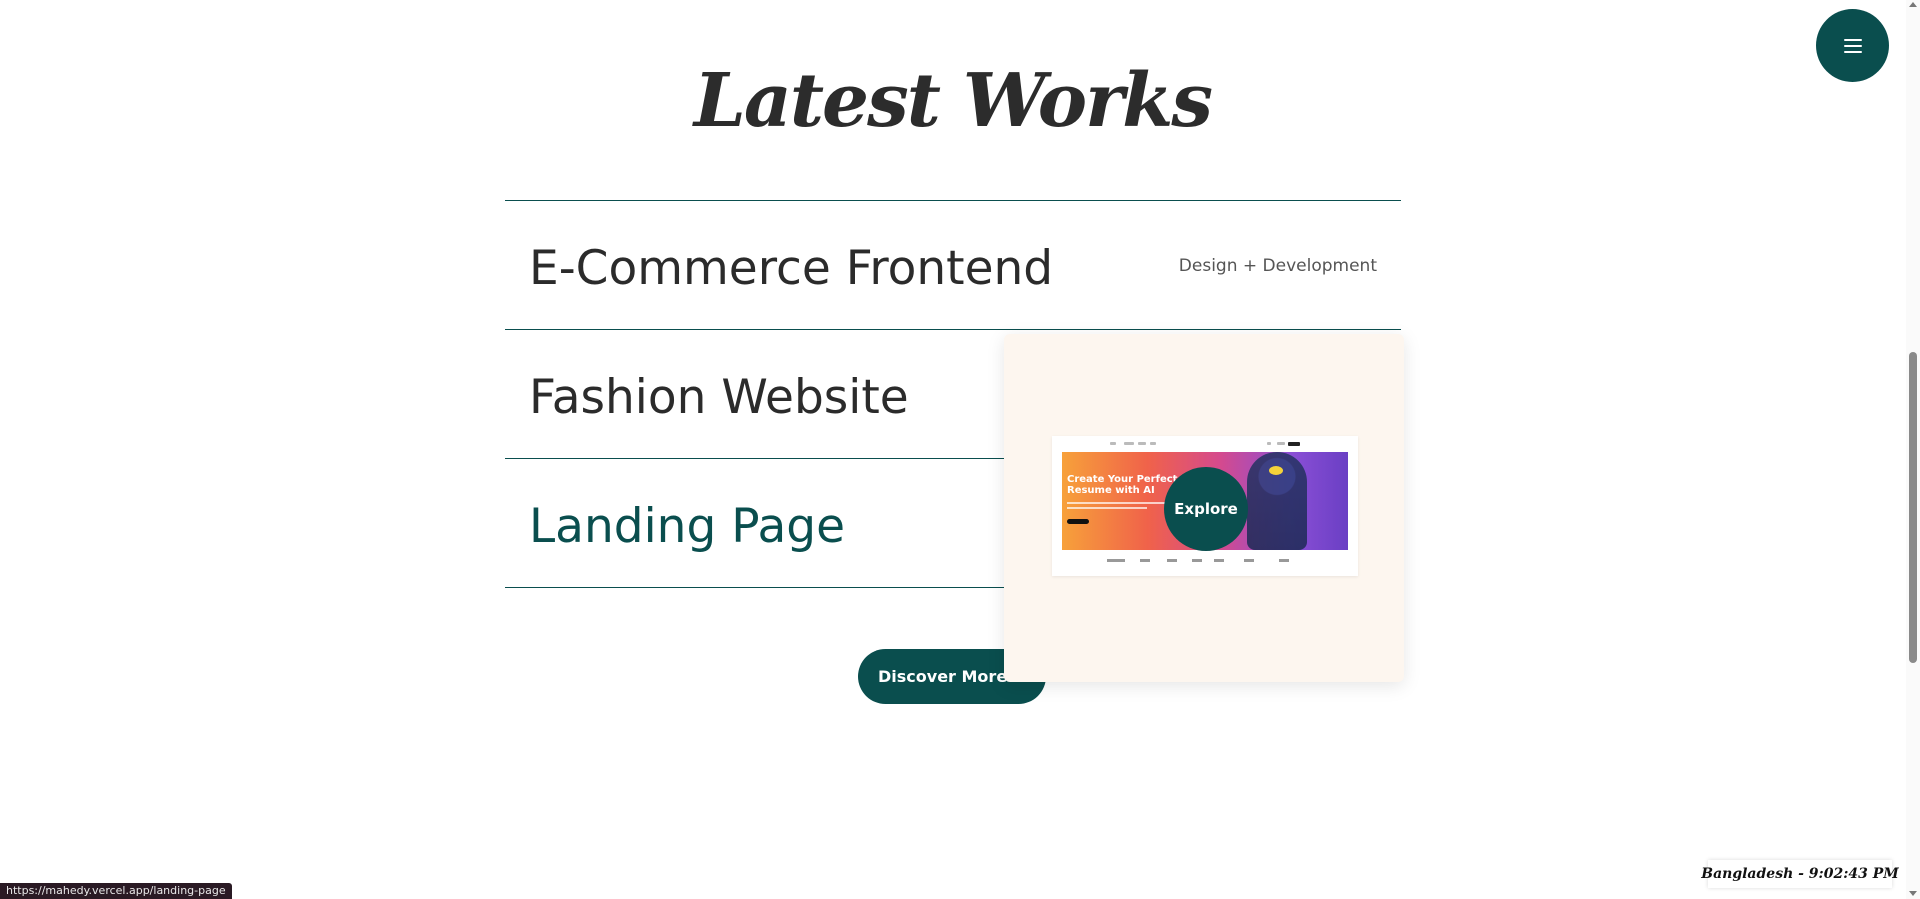  What do you see at coordinates (719, 397) in the screenshot?
I see `work-title: Fashion Website` at bounding box center [719, 397].